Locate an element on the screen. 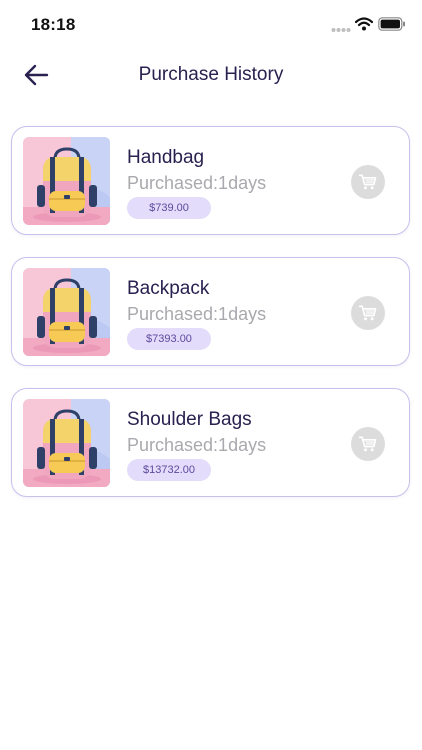 The height and width of the screenshot is (750, 422). wifi-icon is located at coordinates (364, 24).